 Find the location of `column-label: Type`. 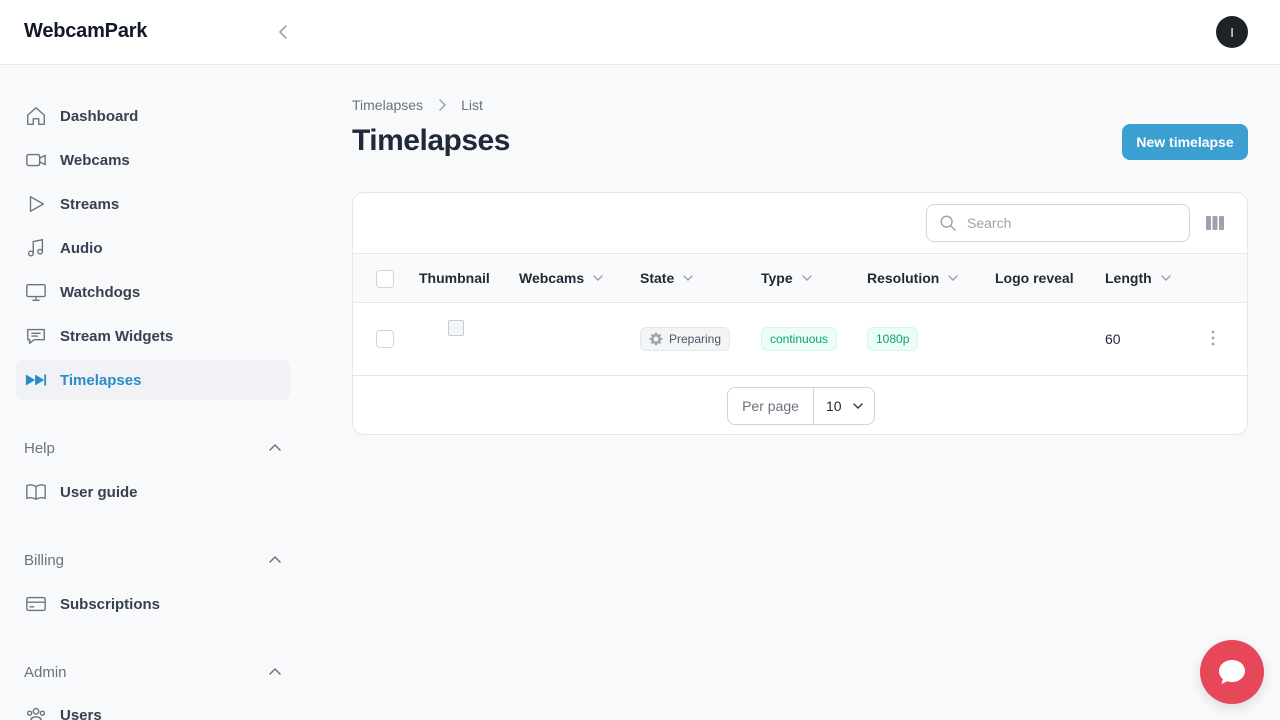

column-label: Type is located at coordinates (777, 278).